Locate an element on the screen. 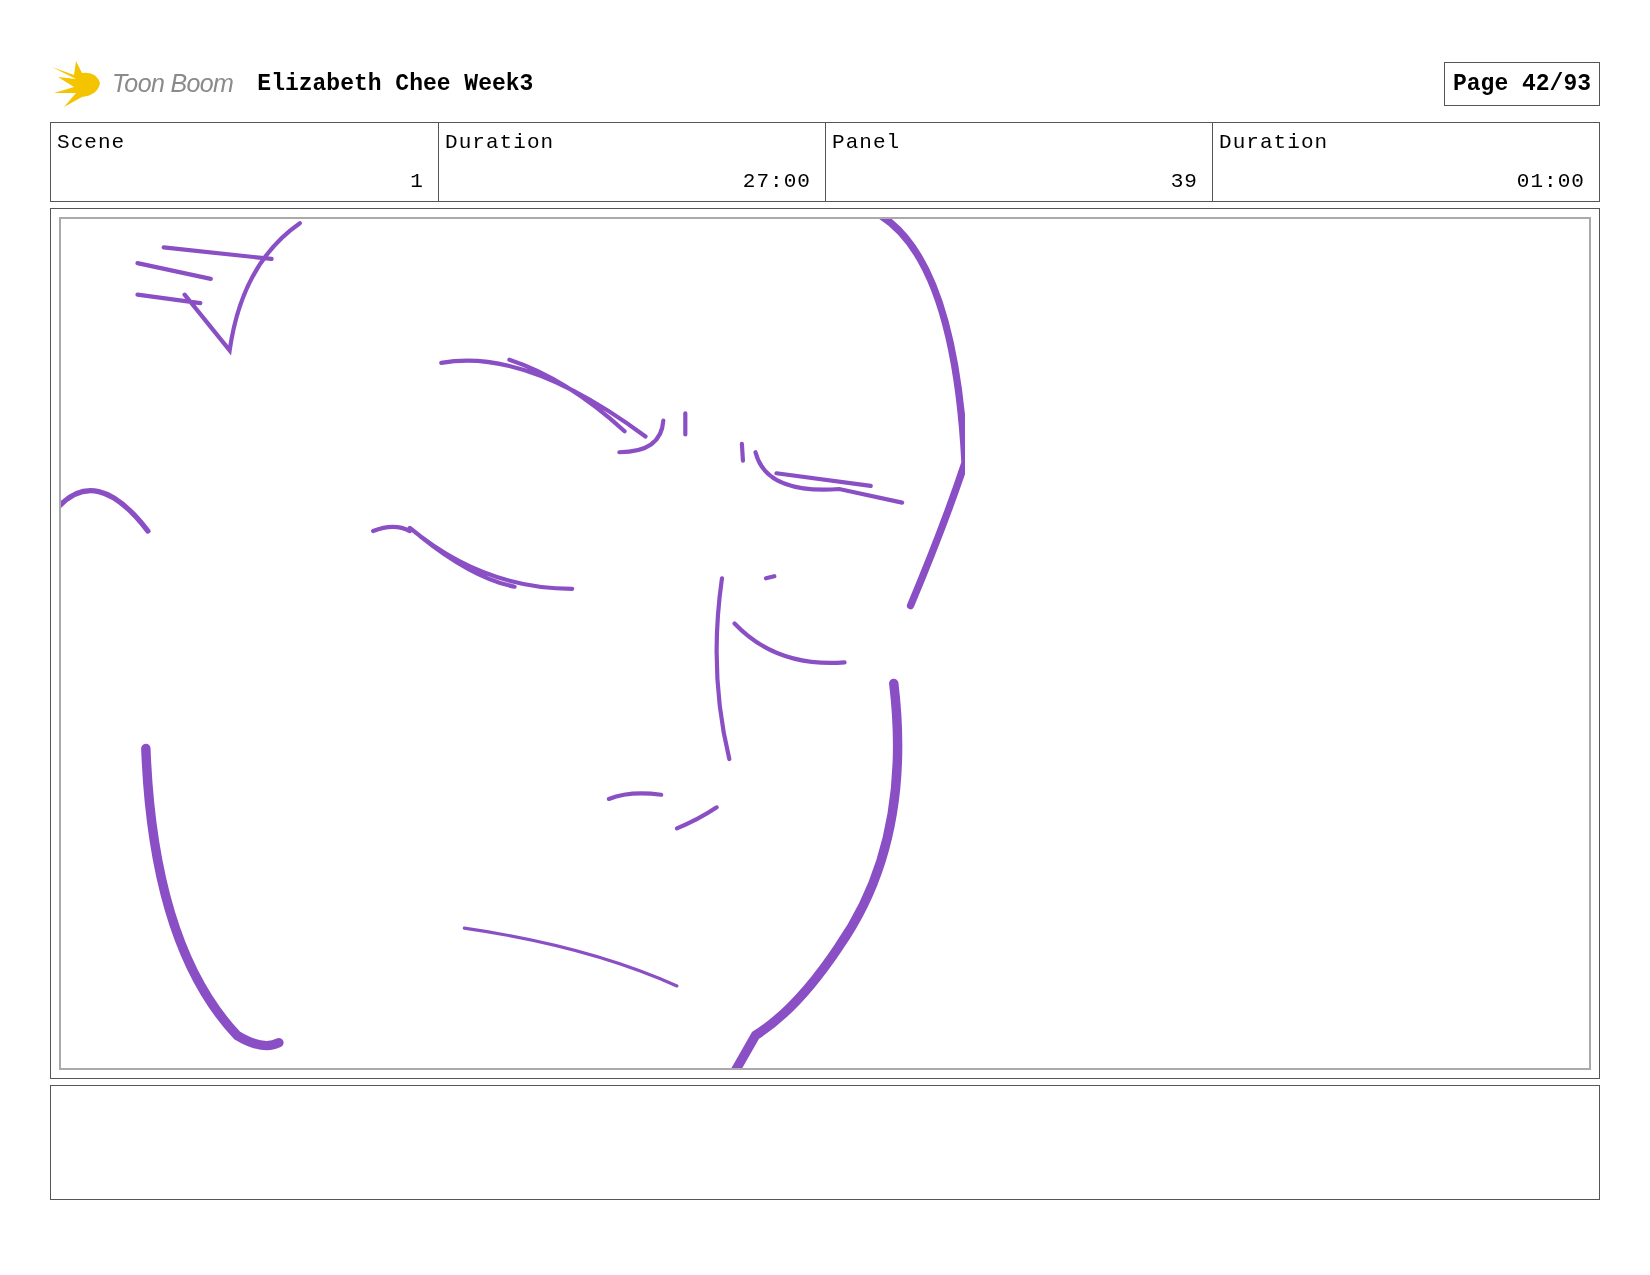 This screenshot has width=1650, height=1275. document-title: Elizabeth Chee Week3 is located at coordinates (395, 84).